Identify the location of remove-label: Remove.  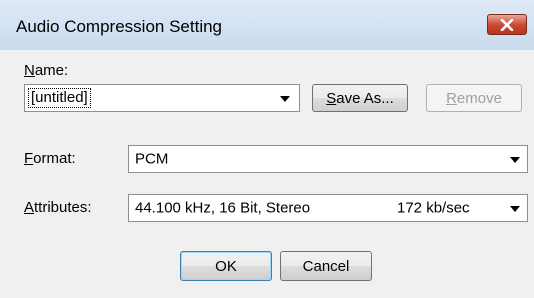
(474, 98).